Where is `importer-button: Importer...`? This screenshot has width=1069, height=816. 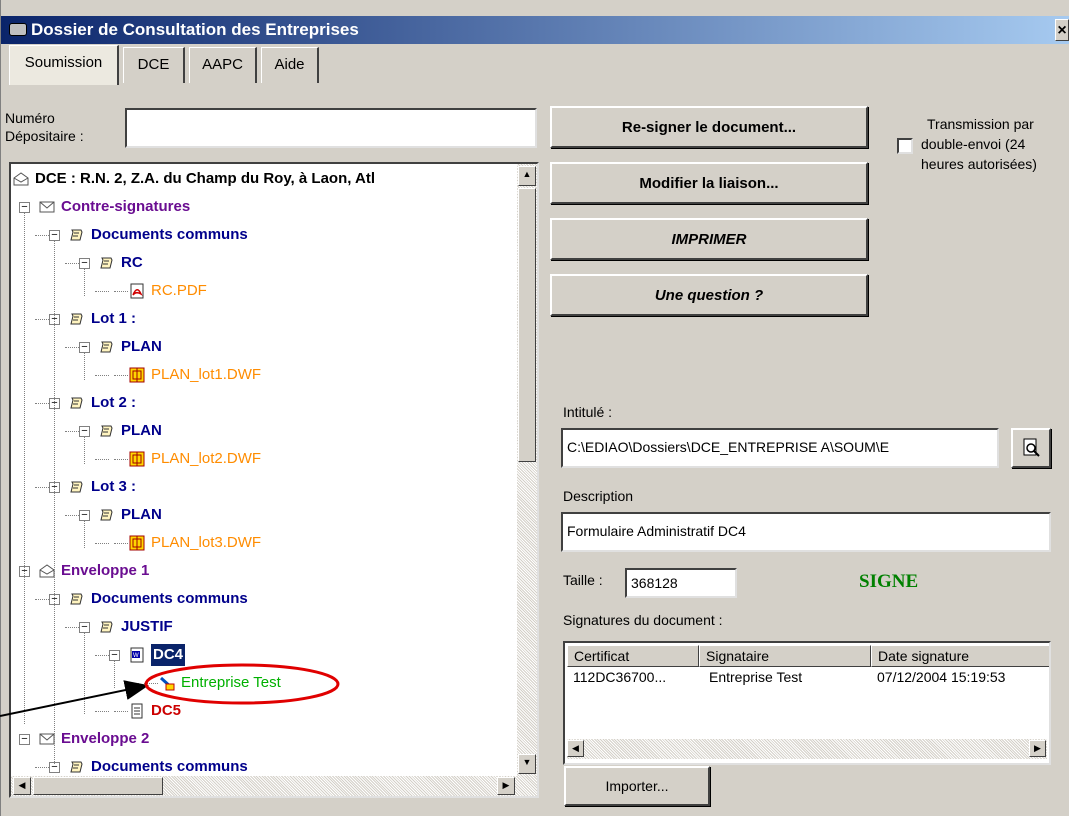 importer-button: Importer... is located at coordinates (637, 786).